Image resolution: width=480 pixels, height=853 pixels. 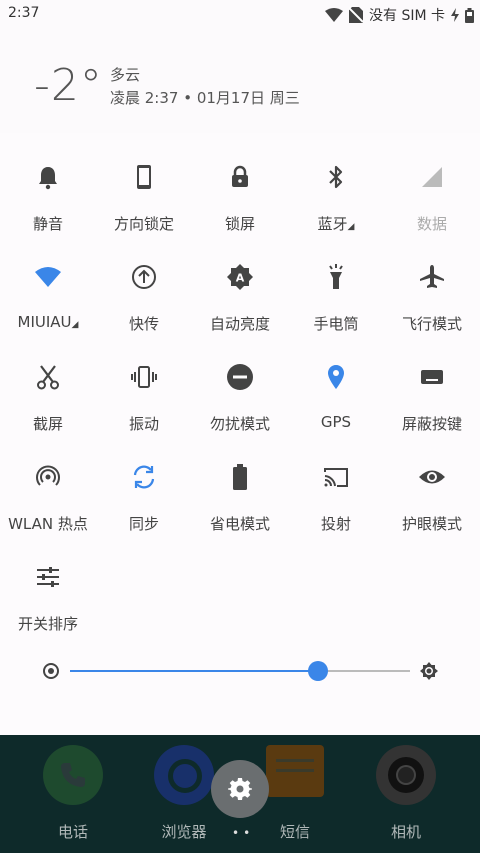 What do you see at coordinates (239, 524) in the screenshot?
I see `tile-label: 省电模式` at bounding box center [239, 524].